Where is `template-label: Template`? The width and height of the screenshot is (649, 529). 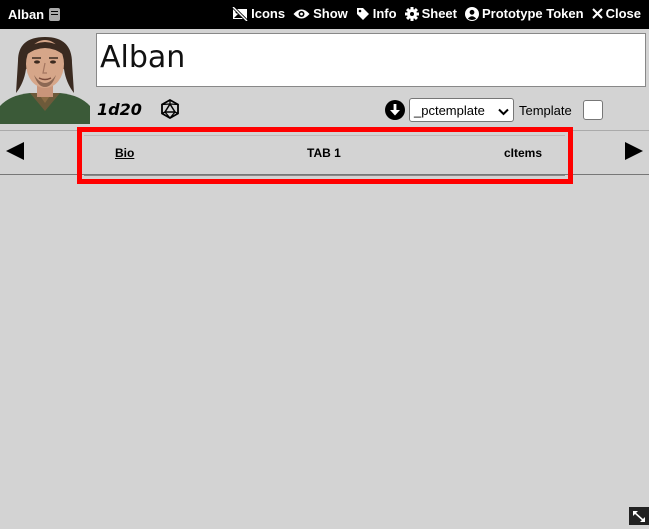 template-label: Template is located at coordinates (545, 110).